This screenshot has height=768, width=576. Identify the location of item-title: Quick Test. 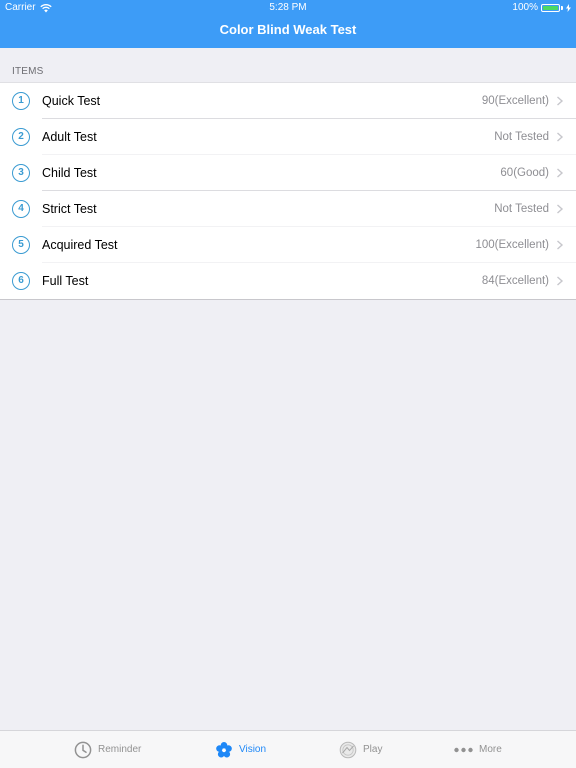
(71, 101).